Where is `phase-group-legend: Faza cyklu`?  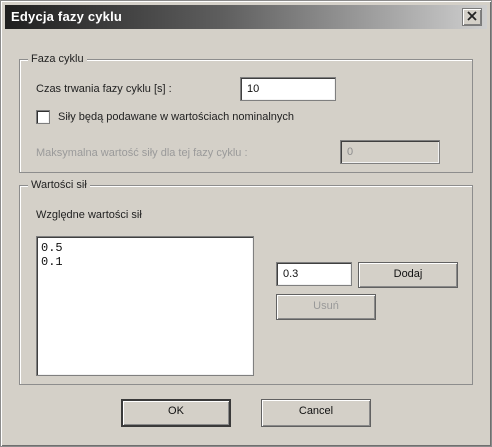
phase-group-legend: Faza cyklu is located at coordinates (57, 59).